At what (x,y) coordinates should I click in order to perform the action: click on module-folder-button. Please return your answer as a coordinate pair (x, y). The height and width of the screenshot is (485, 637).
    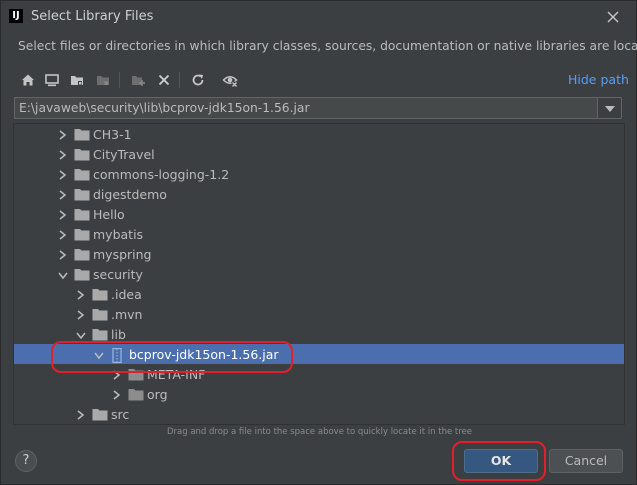
    Looking at the image, I should click on (103, 80).